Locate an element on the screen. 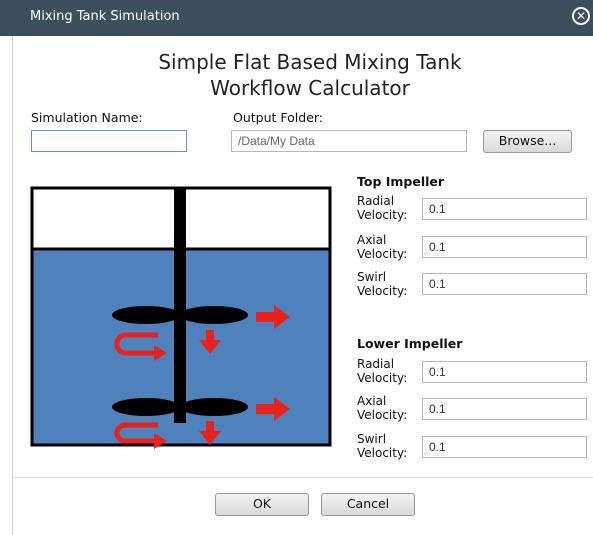 This screenshot has height=535, width=593. simulation-name-label: Simulation Name: is located at coordinates (87, 117).